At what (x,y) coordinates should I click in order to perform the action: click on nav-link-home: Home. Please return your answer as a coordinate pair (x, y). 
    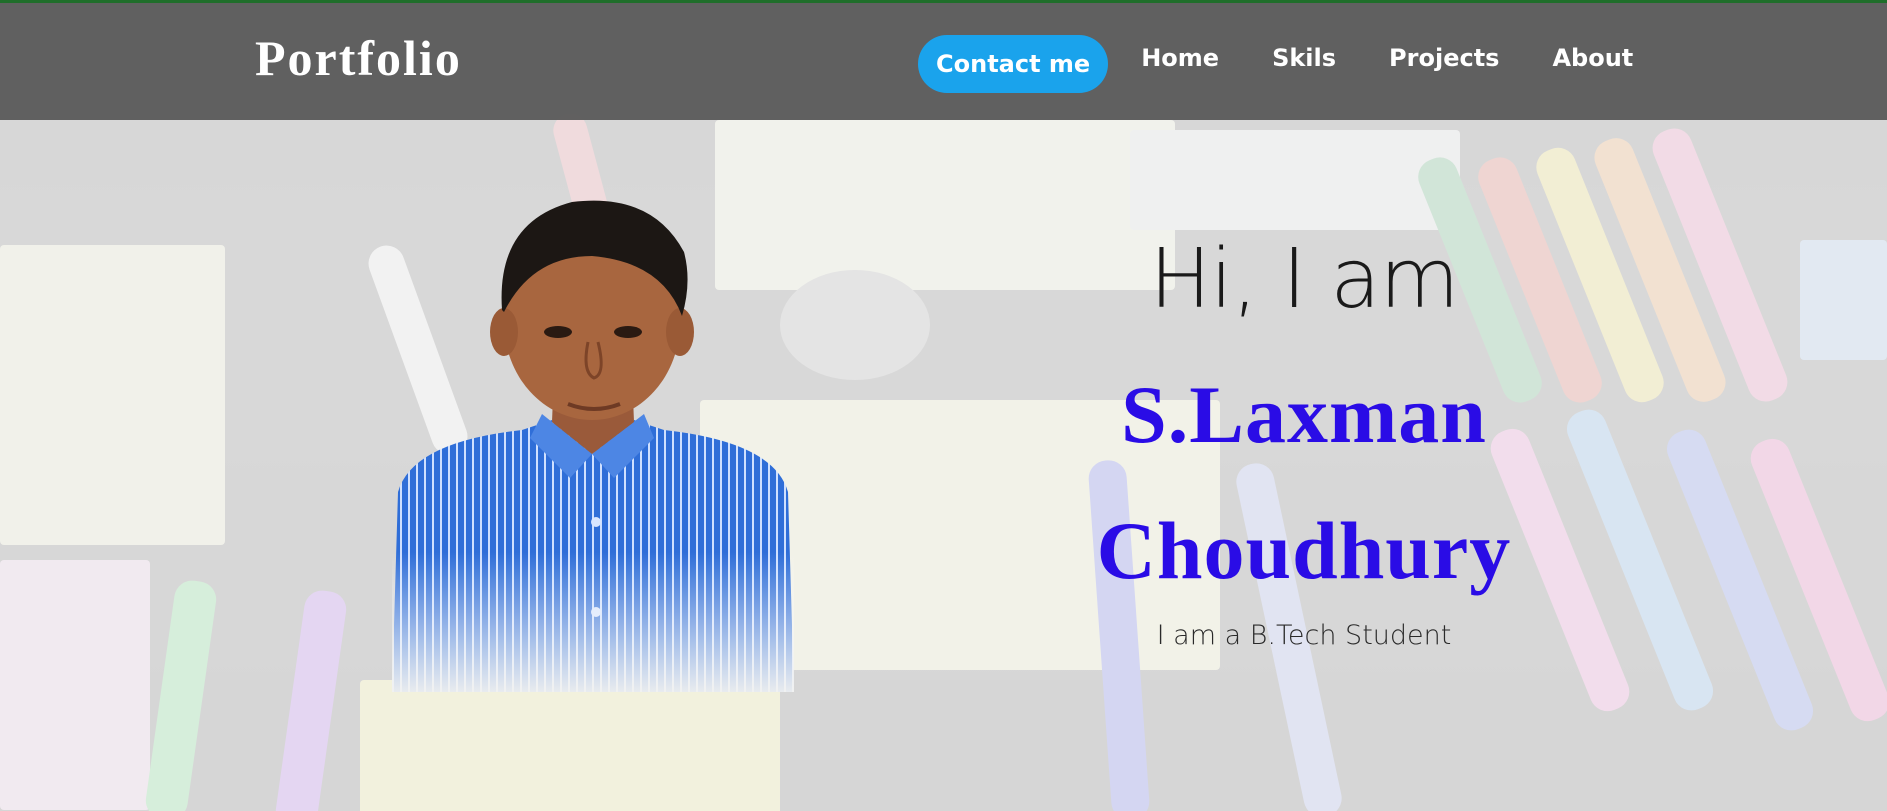
    Looking at the image, I should click on (1180, 58).